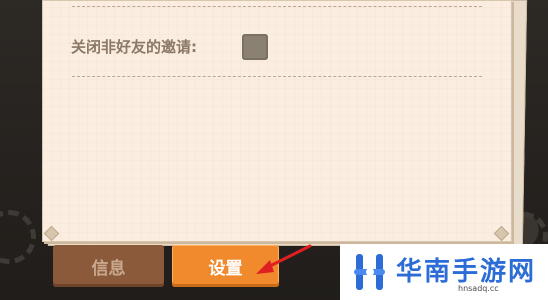  I want to click on tab-info-label: 信息, so click(108, 268).